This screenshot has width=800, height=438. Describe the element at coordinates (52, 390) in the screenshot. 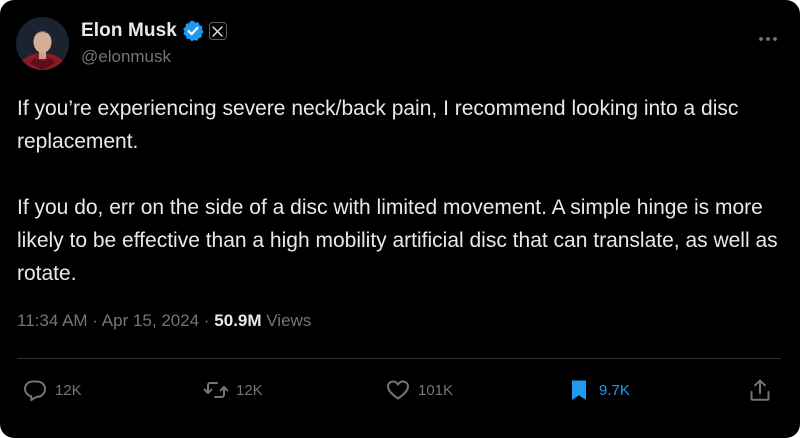

I see `reply-button: 12K` at that location.